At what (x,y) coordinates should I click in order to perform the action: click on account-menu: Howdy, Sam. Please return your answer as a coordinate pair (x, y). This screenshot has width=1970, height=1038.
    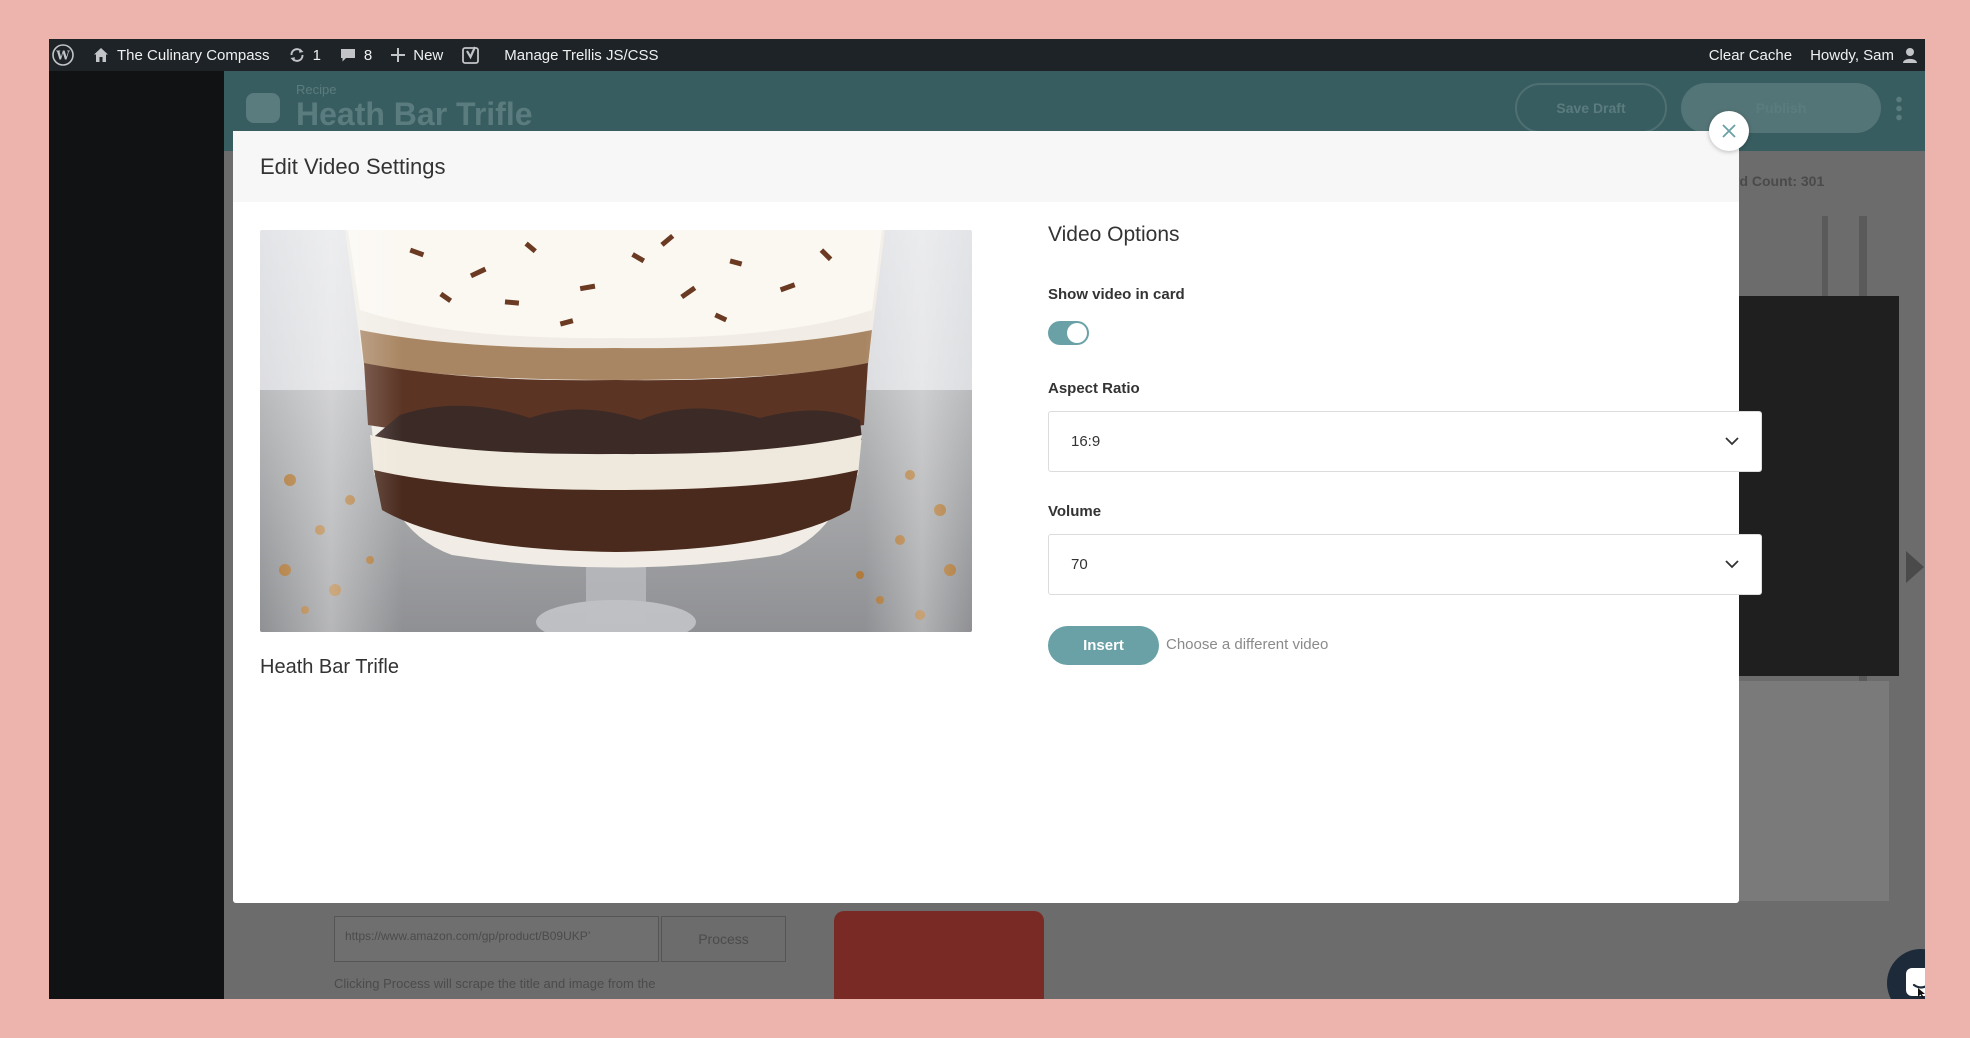
    Looking at the image, I should click on (1863, 55).